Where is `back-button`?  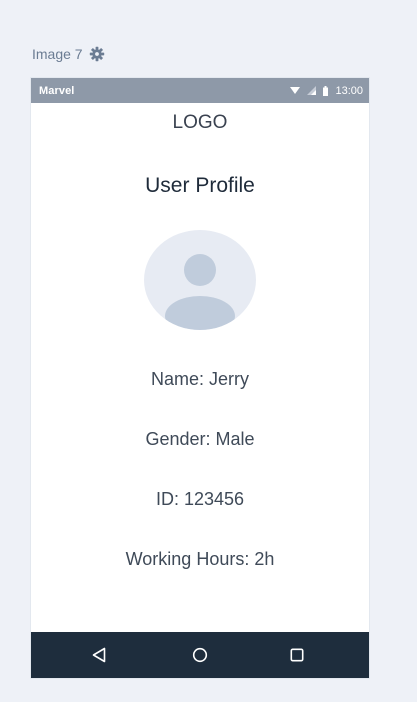
back-button is located at coordinates (99, 655).